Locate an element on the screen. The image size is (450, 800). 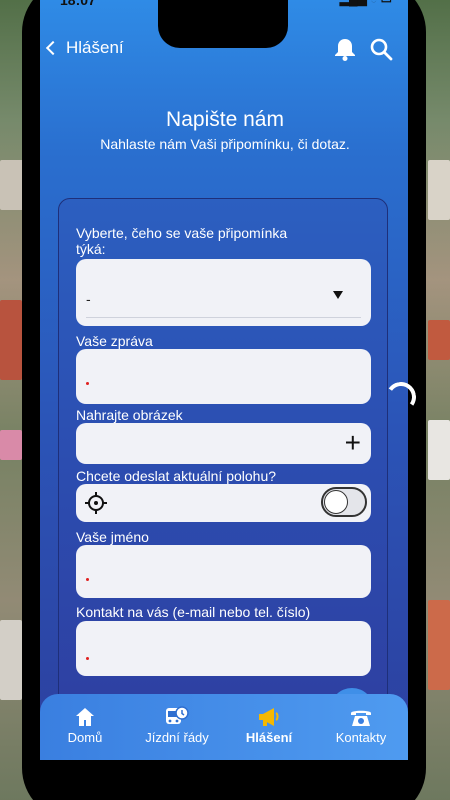
status-time: 18:07 is located at coordinates (78, 4).